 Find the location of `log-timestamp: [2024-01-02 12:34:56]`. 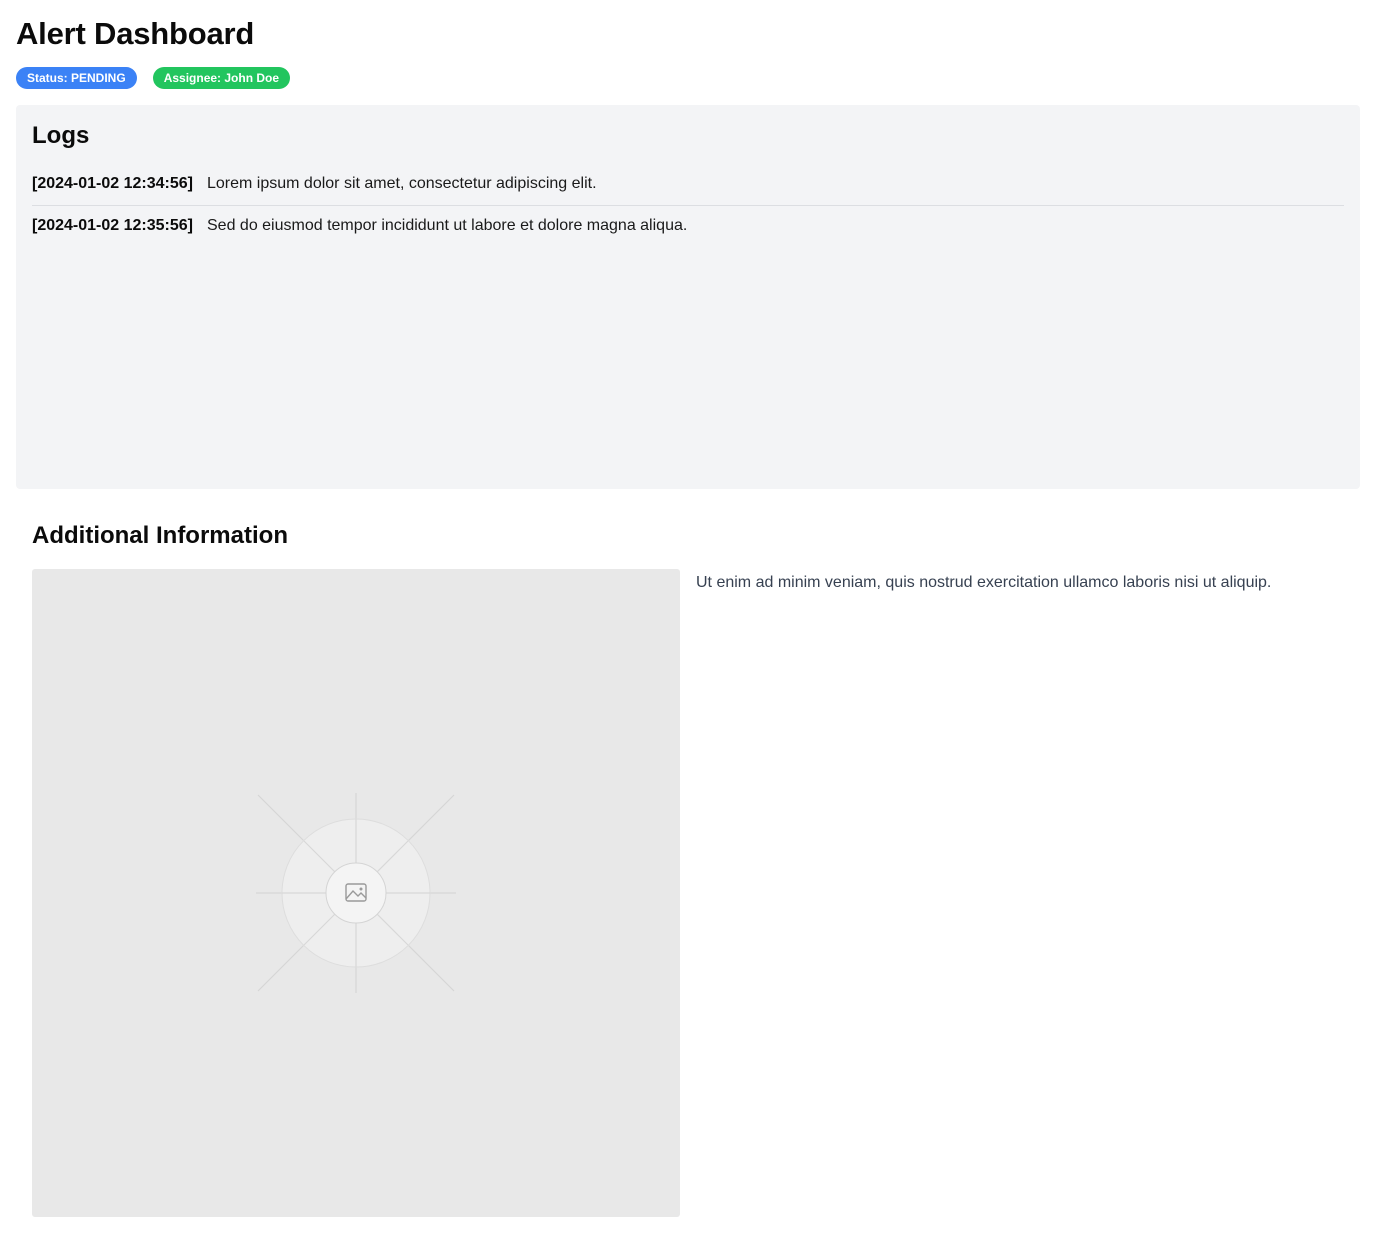

log-timestamp: [2024-01-02 12:34:56] is located at coordinates (112, 183).